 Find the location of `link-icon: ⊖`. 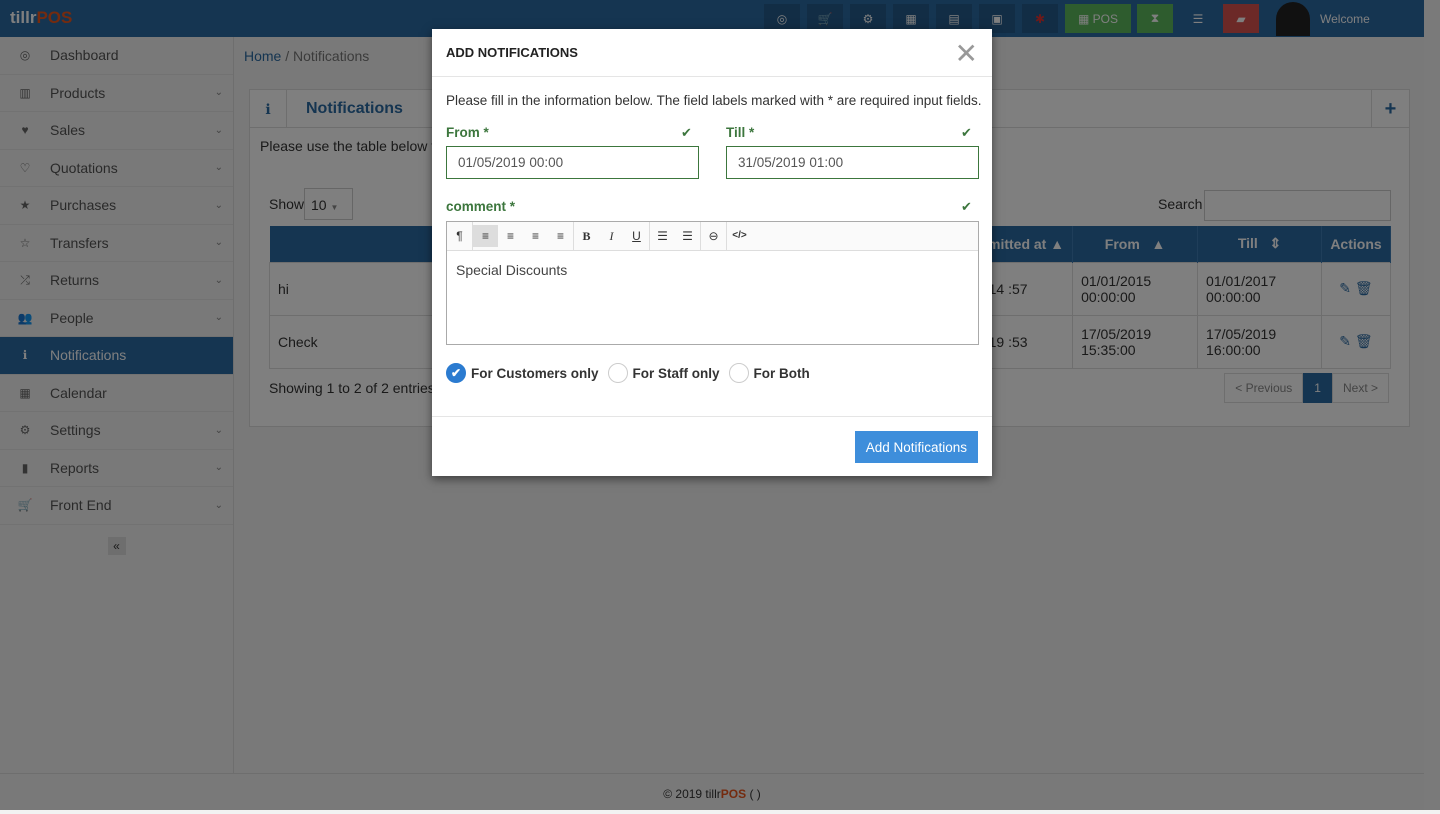

link-icon: ⊖ is located at coordinates (713, 236).